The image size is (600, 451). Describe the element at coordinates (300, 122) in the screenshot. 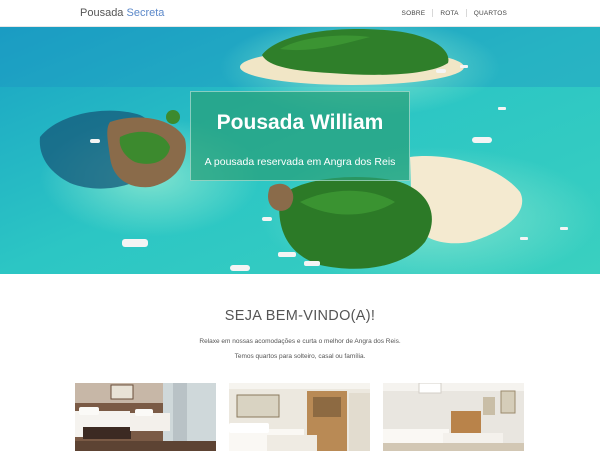

I see `hero-title: Pousada William` at that location.